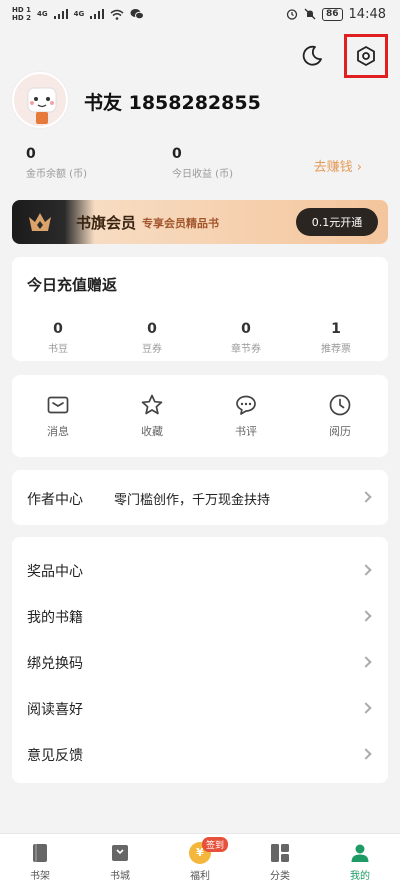 The height and width of the screenshot is (888, 400). What do you see at coordinates (120, 853) in the screenshot?
I see `bookstore-icon` at bounding box center [120, 853].